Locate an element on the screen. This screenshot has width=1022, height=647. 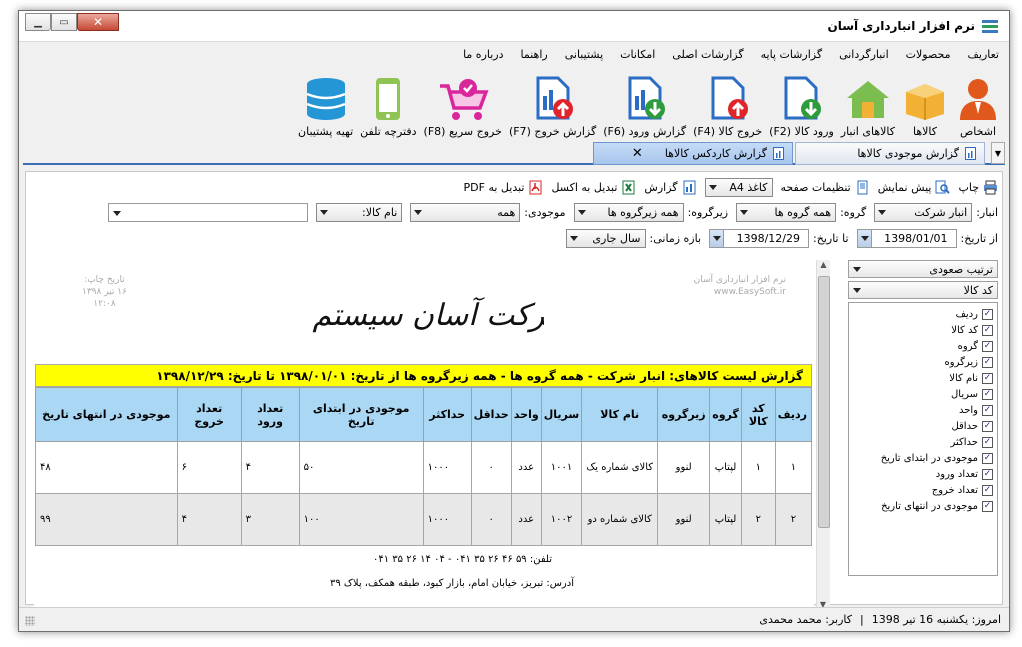
menu-help: راهنما is located at coordinates (534, 54).